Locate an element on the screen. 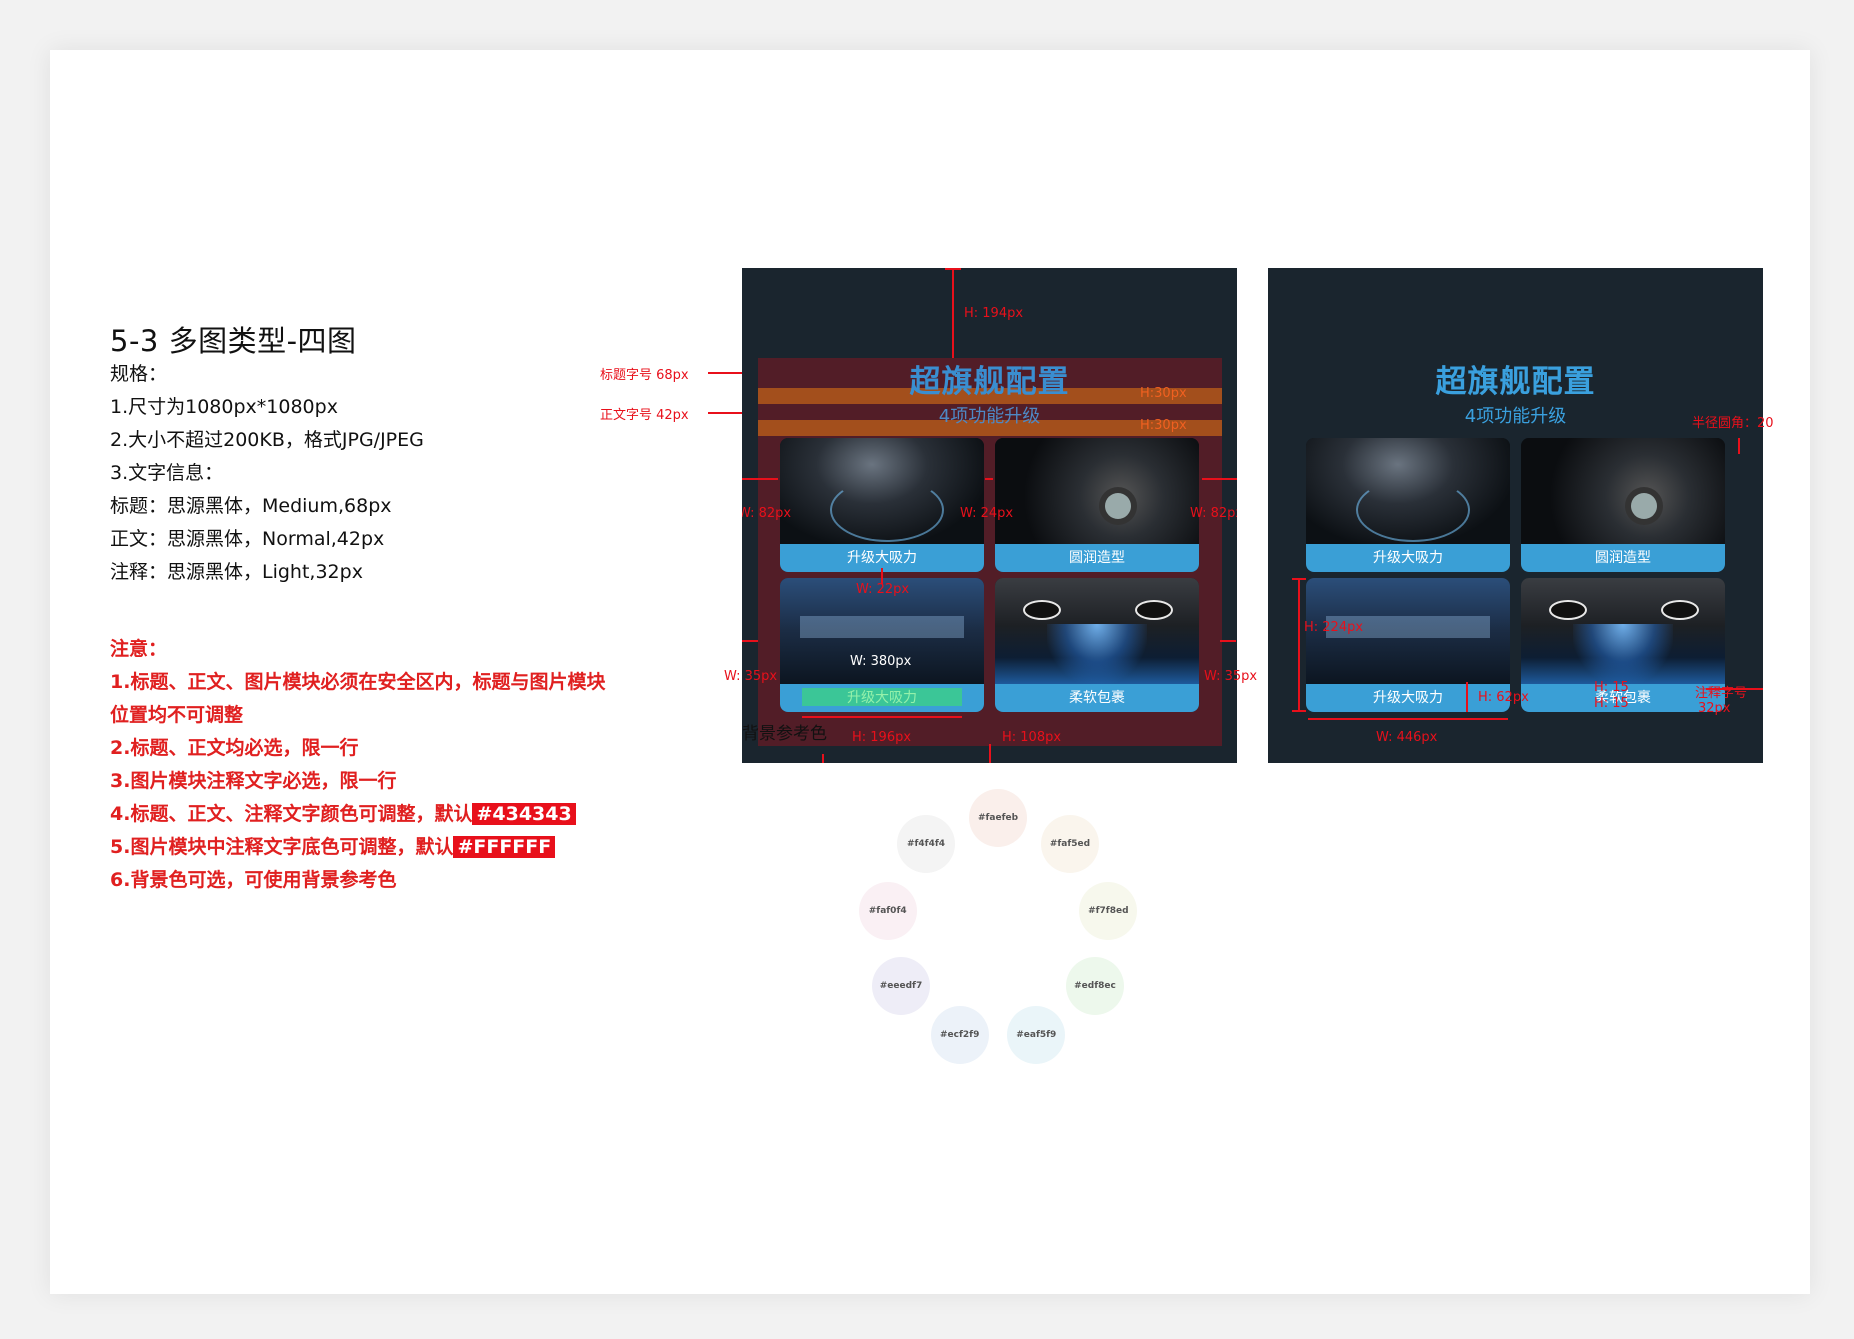 The image size is (1854, 1339). measure-label: H: 224px is located at coordinates (1334, 627).